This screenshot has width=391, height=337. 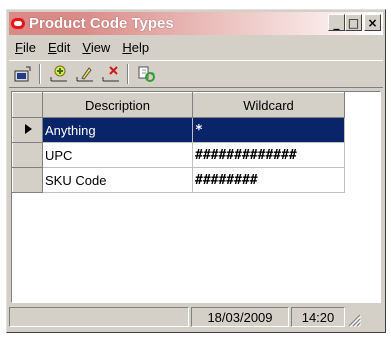 What do you see at coordinates (135, 47) in the screenshot?
I see `menu-help: Help` at bounding box center [135, 47].